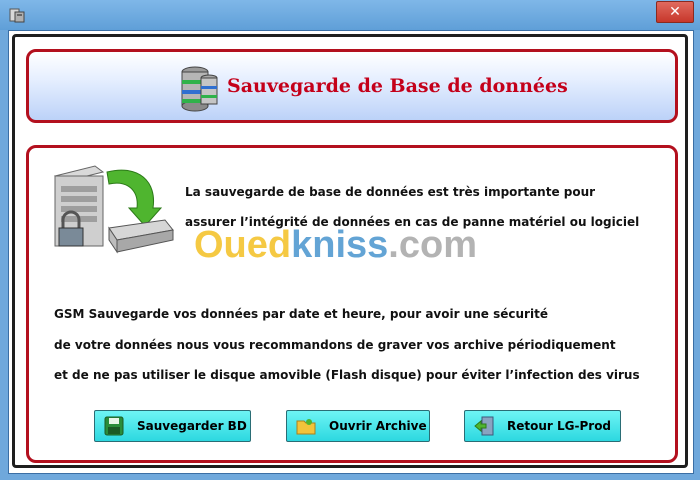 This screenshot has width=700, height=480. I want to click on backup-button: Sauvegarder BD, so click(172, 426).